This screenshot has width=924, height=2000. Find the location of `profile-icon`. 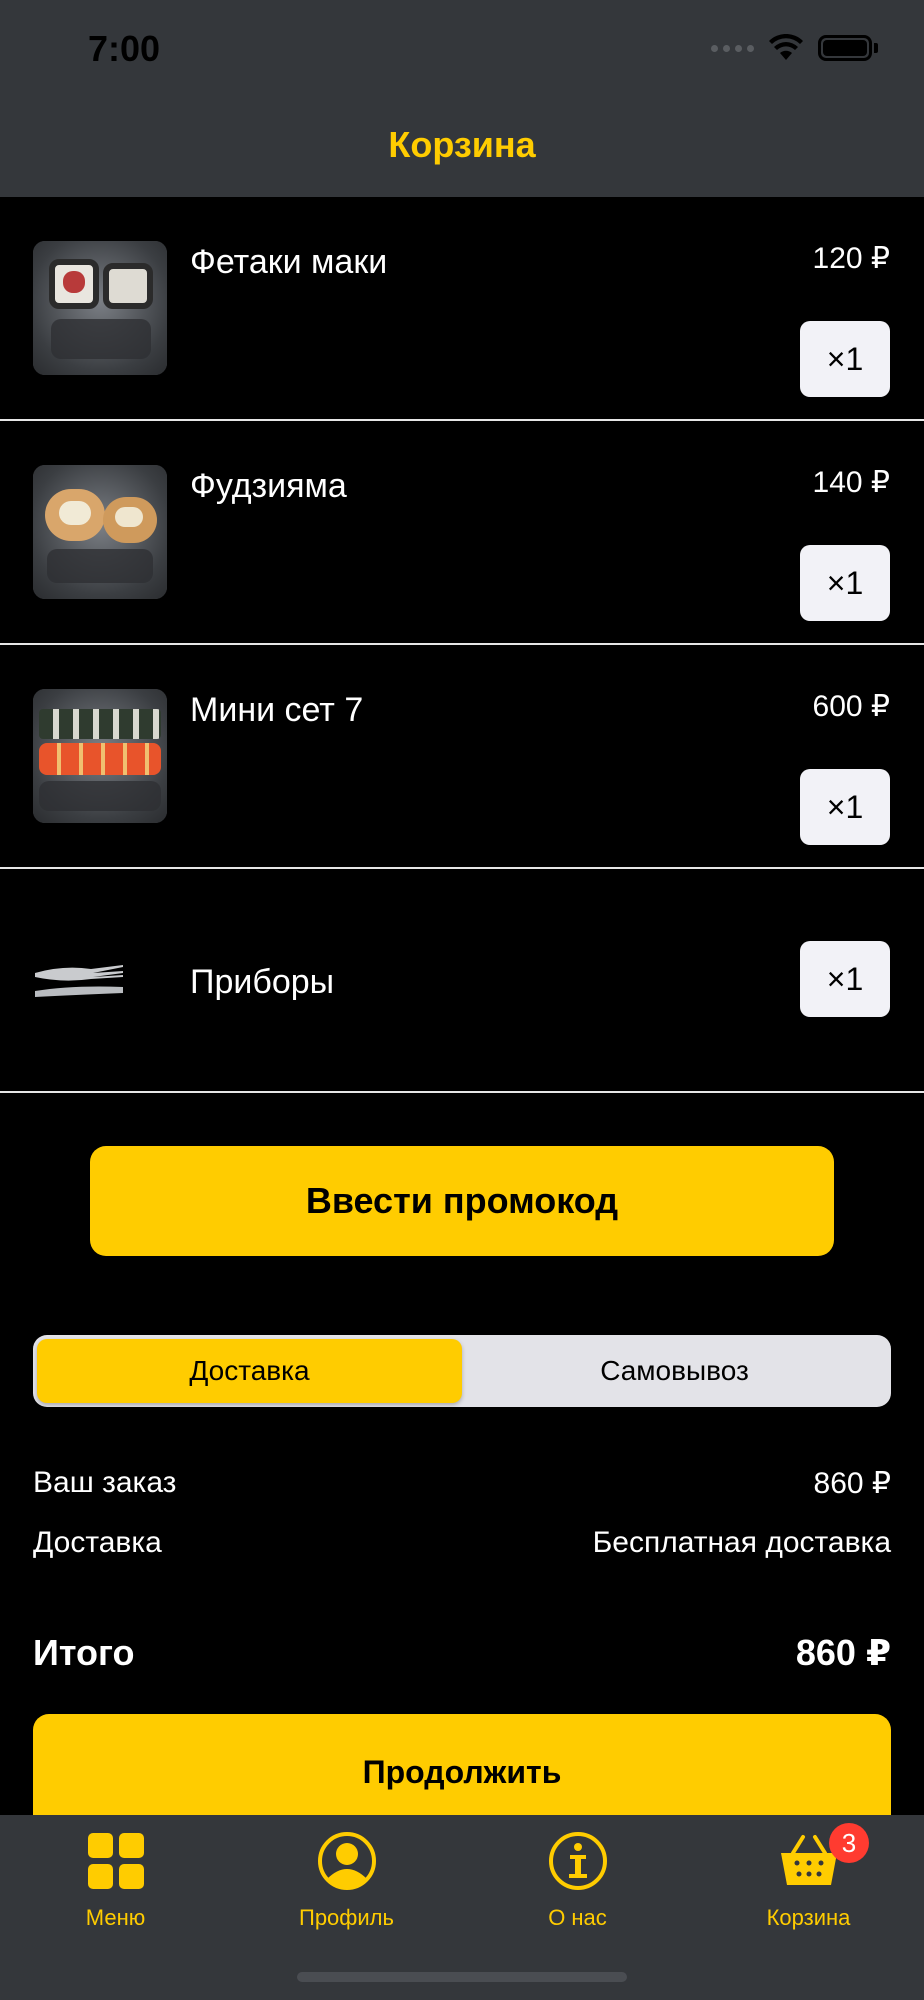

profile-icon is located at coordinates (346, 1861).